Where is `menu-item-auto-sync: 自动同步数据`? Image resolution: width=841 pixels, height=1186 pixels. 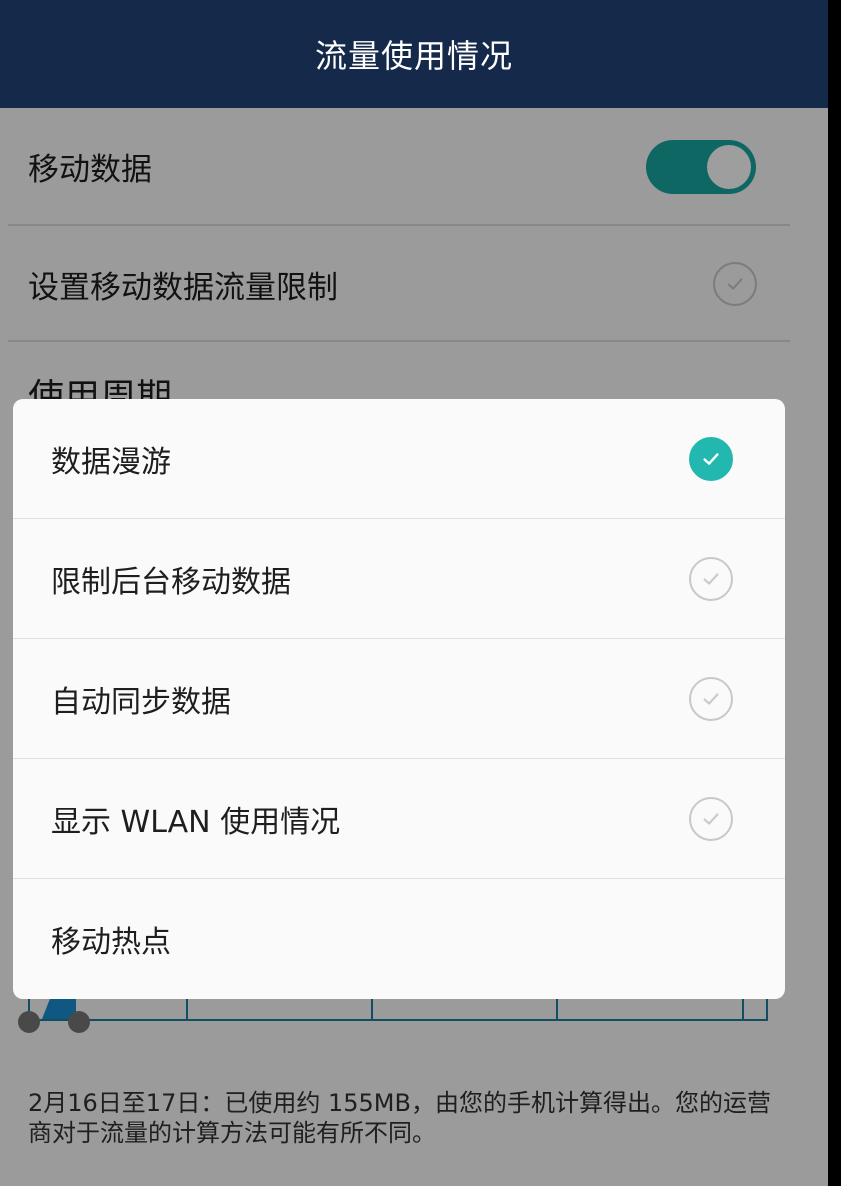 menu-item-auto-sync: 自动同步数据 is located at coordinates (399, 699).